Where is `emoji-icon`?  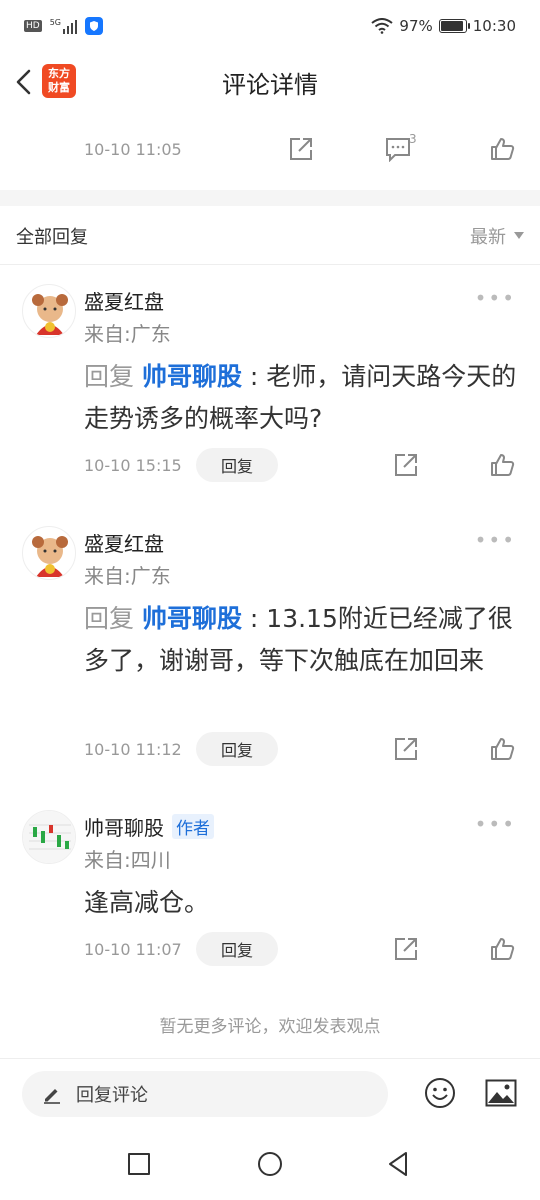
emoji-icon is located at coordinates (440, 1093).